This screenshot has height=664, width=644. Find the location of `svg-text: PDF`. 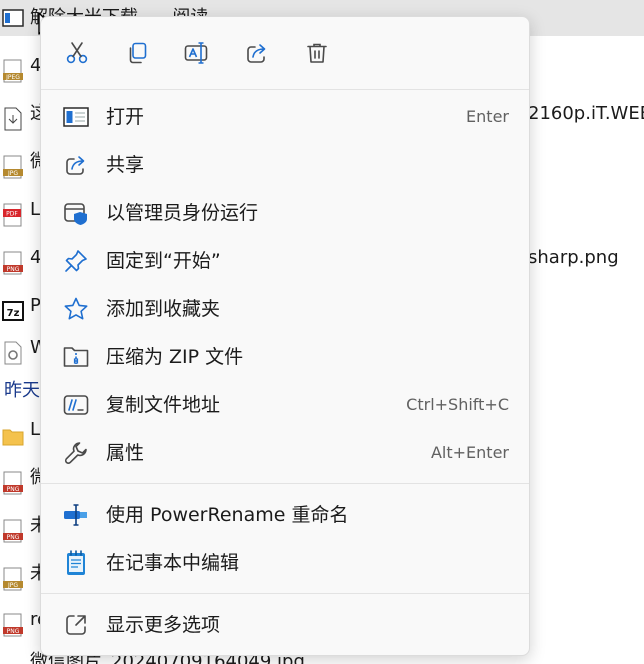

svg-text: PDF is located at coordinates (12, 214).